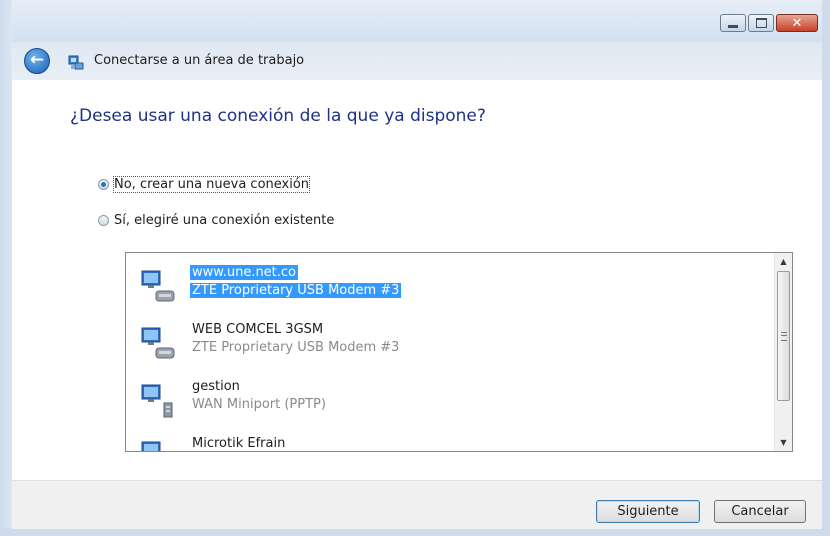  I want to click on connection-name: gestion, so click(216, 386).